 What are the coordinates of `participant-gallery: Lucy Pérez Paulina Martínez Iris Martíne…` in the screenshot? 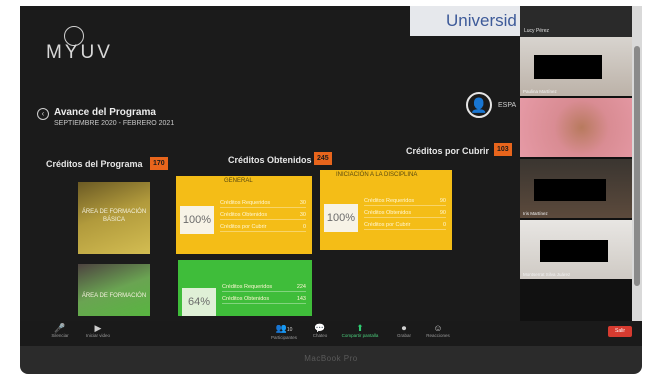 It's located at (576, 163).